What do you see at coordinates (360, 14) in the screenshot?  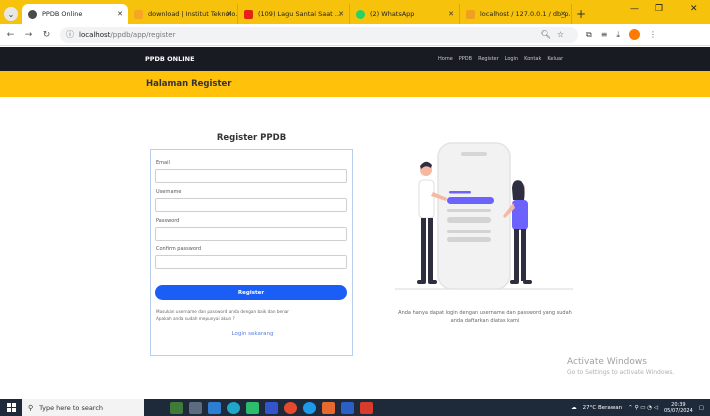 I see `whatsapp-icon` at bounding box center [360, 14].